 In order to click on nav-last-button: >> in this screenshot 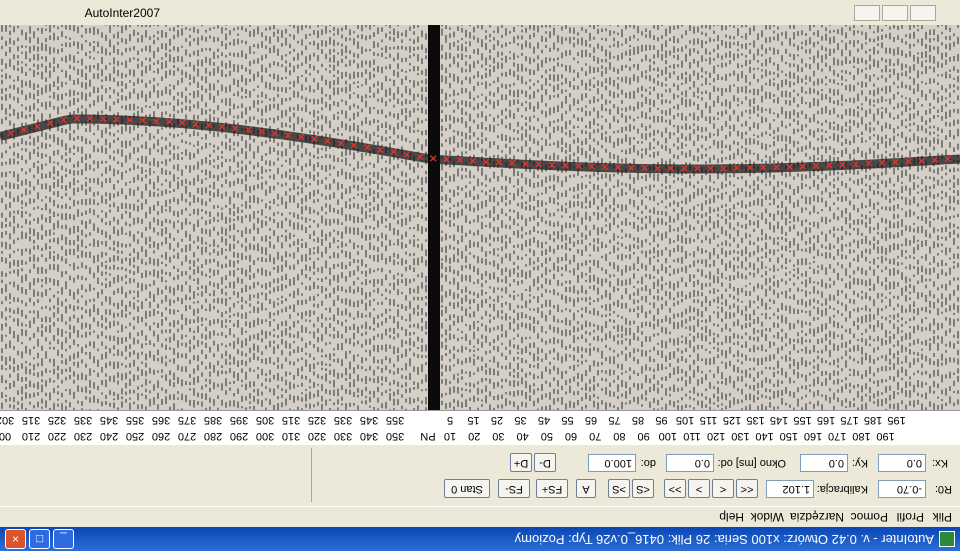, I will do `click(675, 488)`.